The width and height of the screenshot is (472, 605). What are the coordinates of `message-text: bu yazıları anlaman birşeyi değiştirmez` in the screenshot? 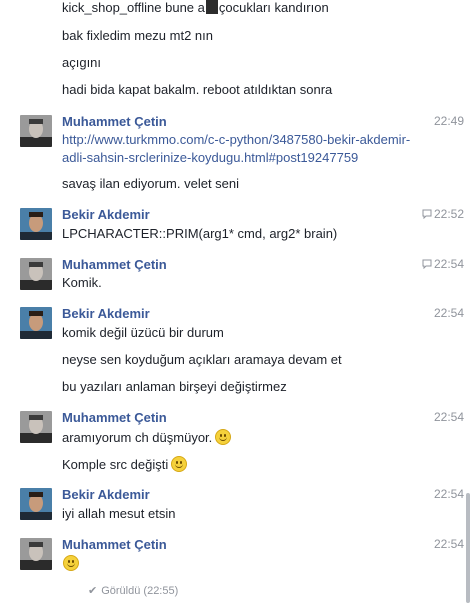 It's located at (174, 386).